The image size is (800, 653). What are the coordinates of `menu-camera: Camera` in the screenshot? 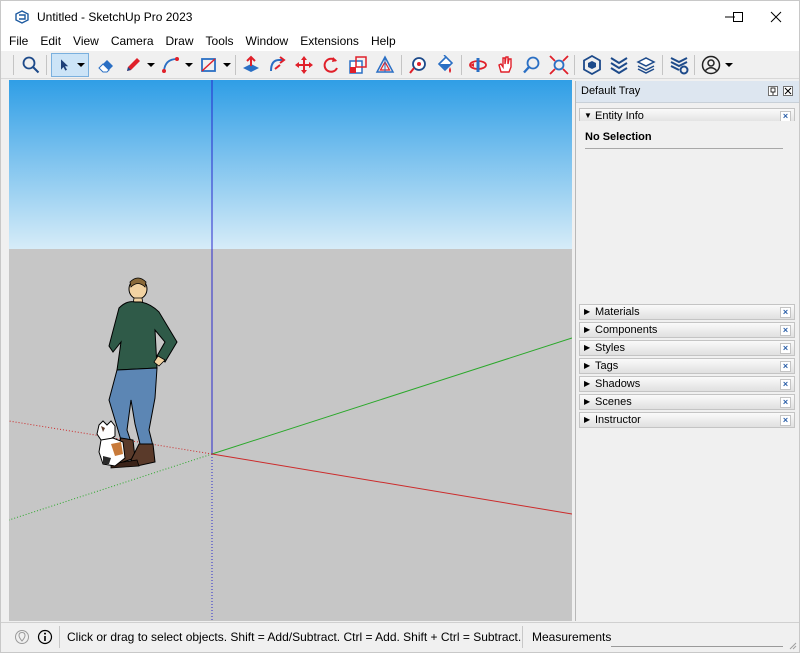 It's located at (132, 42).